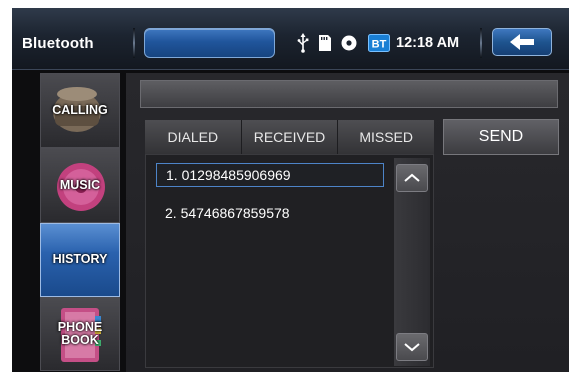 Image resolution: width=581 pixels, height=376 pixels. I want to click on bluetooth-icon: BT, so click(379, 43).